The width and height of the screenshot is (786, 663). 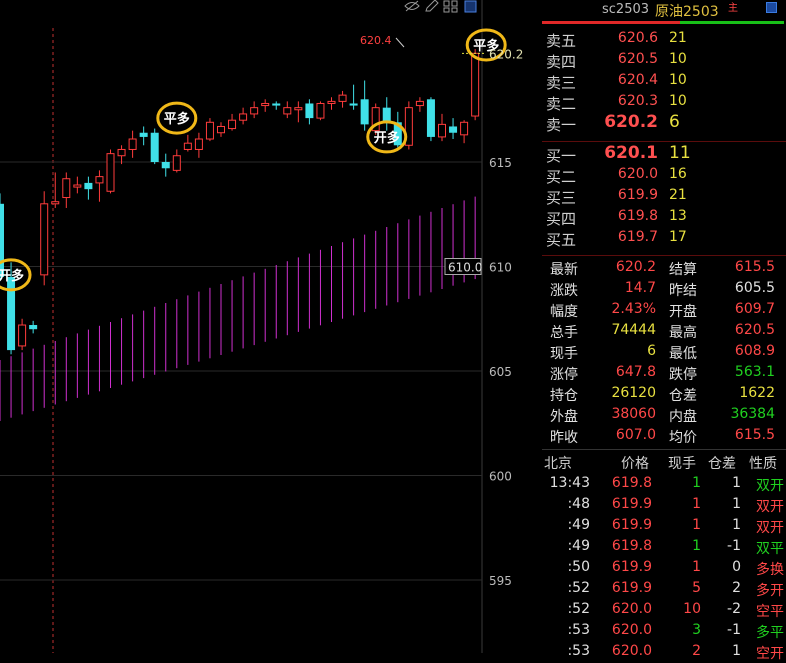 I want to click on grid-icon, so click(x=451, y=6).